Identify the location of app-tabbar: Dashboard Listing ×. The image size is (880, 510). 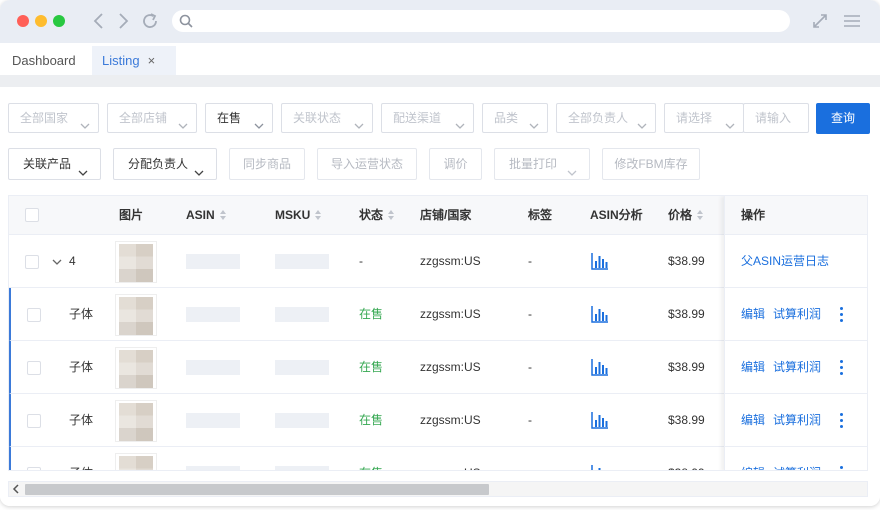
(440, 59).